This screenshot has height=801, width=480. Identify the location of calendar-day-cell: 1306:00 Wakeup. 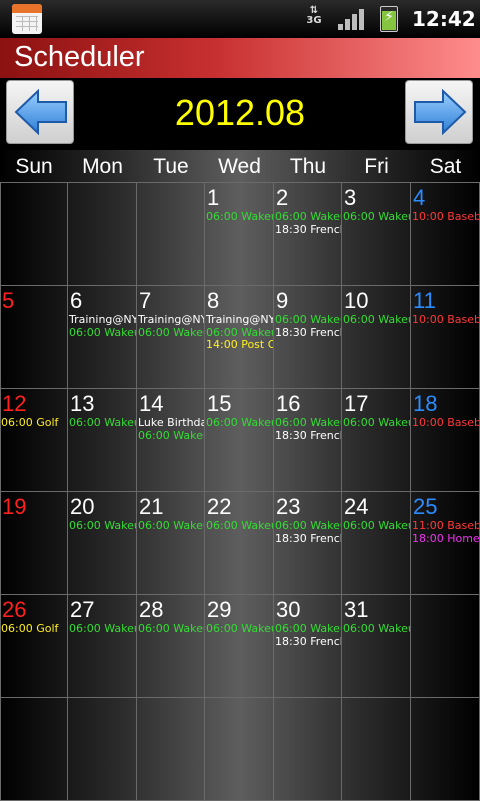
(102, 440).